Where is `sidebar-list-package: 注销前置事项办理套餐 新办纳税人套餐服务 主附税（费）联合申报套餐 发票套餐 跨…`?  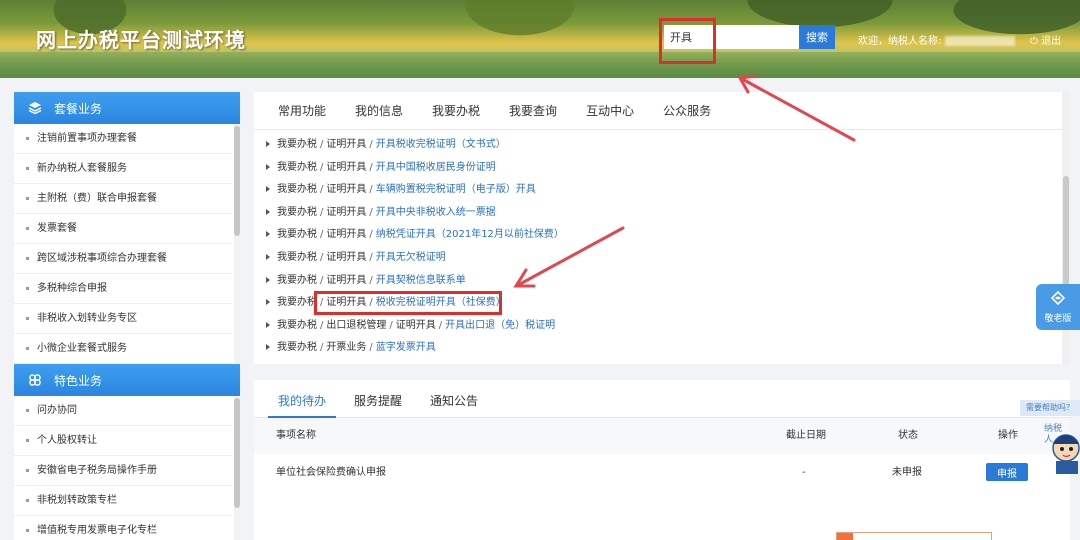 sidebar-list-package: 注销前置事项办理套餐 新办纳税人套餐服务 主附税（费）联合申报套餐 发票套餐 跨… is located at coordinates (127, 244).